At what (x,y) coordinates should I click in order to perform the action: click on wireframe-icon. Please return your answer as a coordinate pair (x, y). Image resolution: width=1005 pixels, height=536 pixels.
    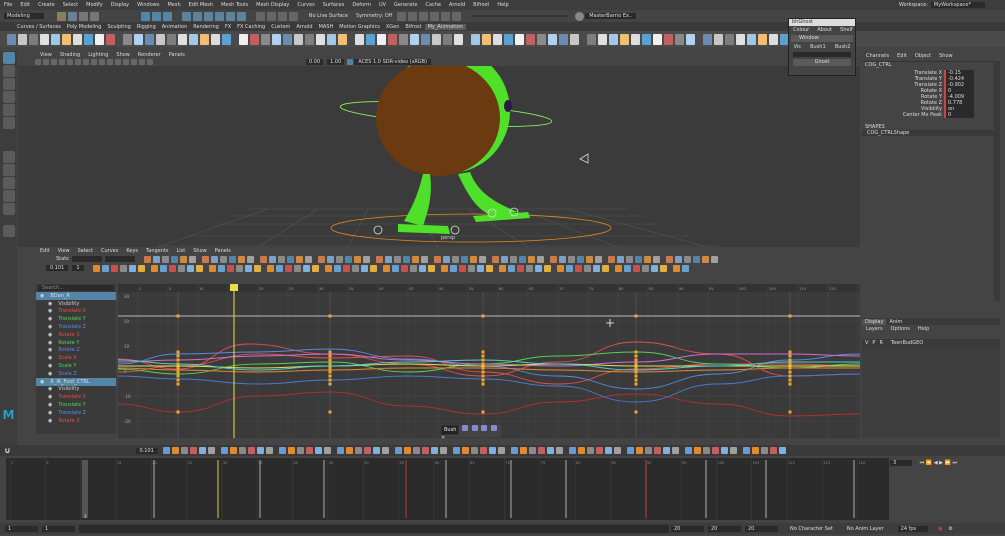
    Looking at the image, I should click on (78, 62).